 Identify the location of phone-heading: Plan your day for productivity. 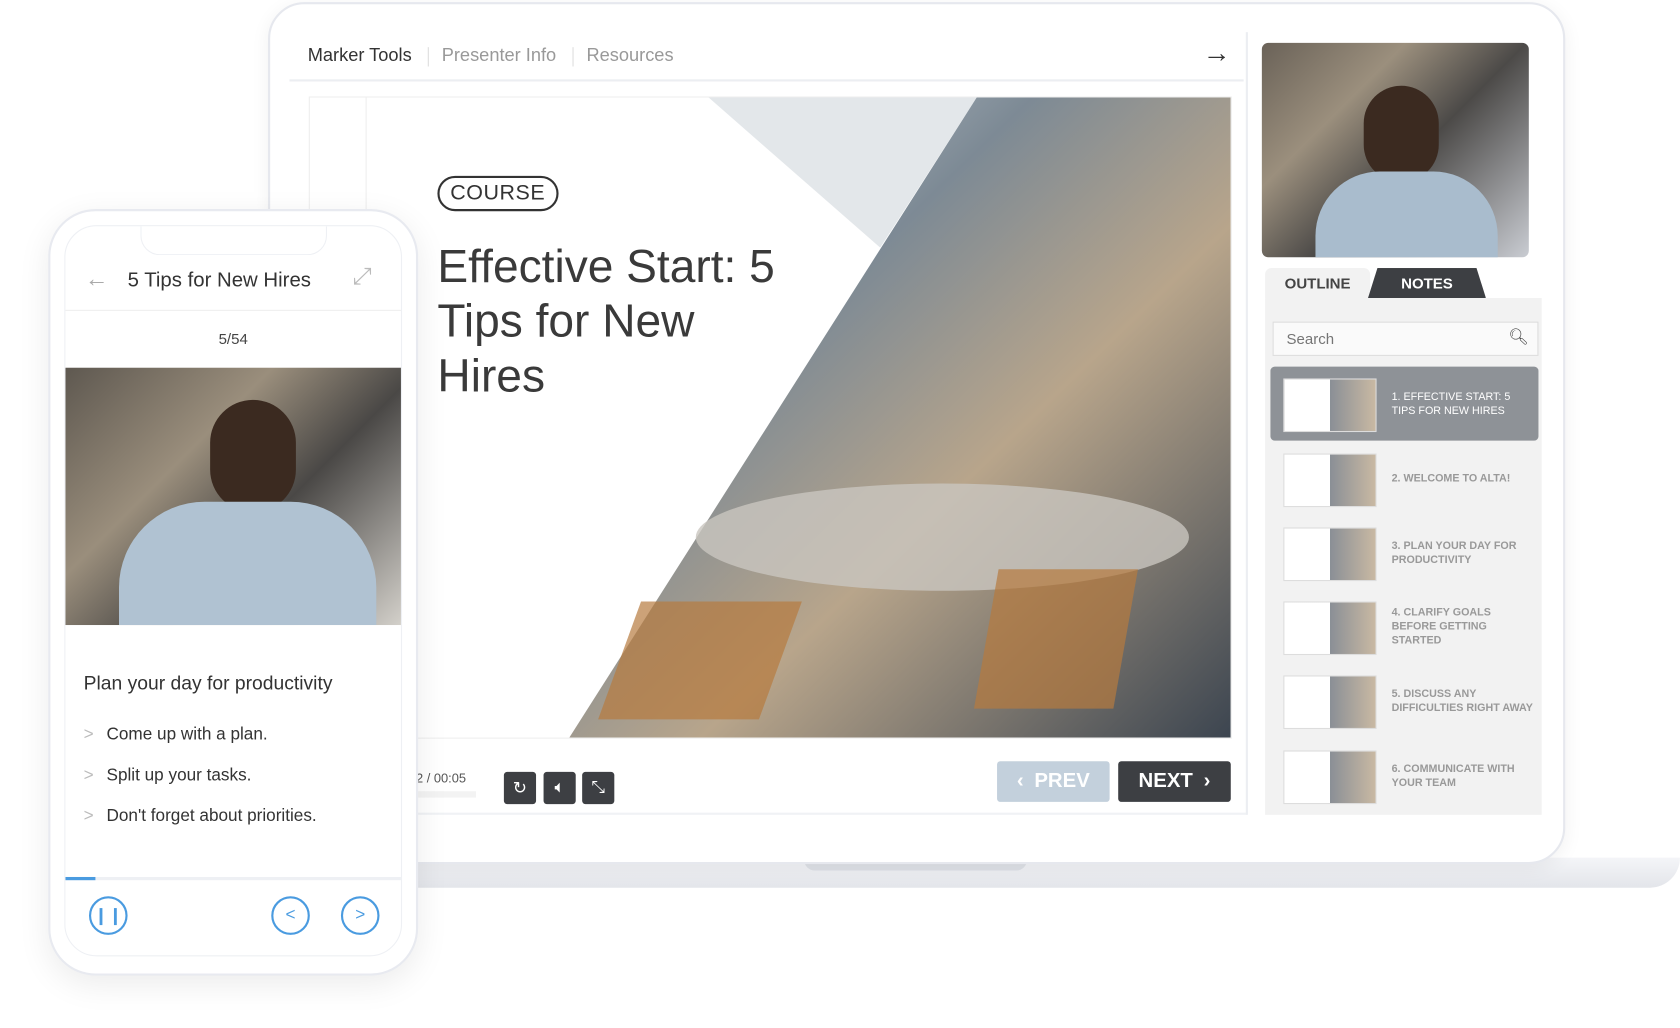
(208, 683).